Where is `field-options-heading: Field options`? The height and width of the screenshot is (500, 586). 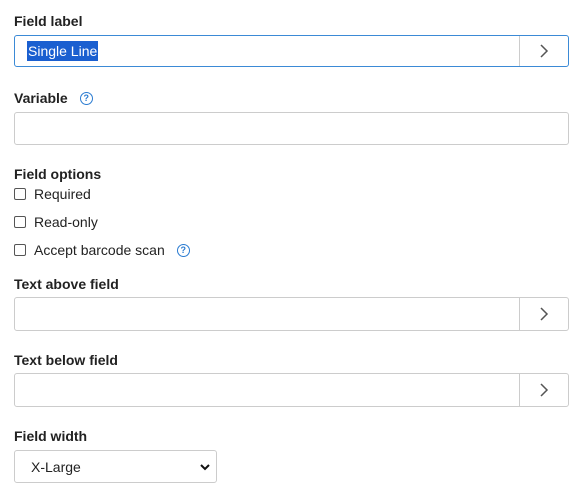
field-options-heading: Field options is located at coordinates (58, 174).